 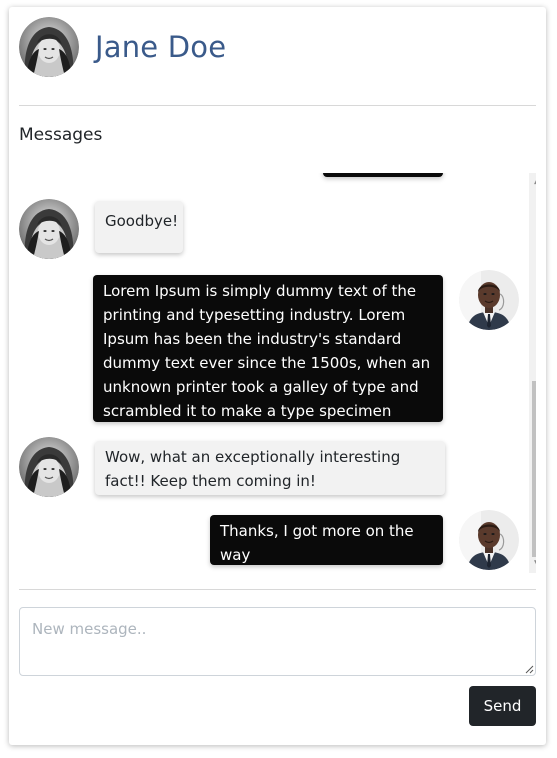 I want to click on new-message-input, so click(x=277, y=641).